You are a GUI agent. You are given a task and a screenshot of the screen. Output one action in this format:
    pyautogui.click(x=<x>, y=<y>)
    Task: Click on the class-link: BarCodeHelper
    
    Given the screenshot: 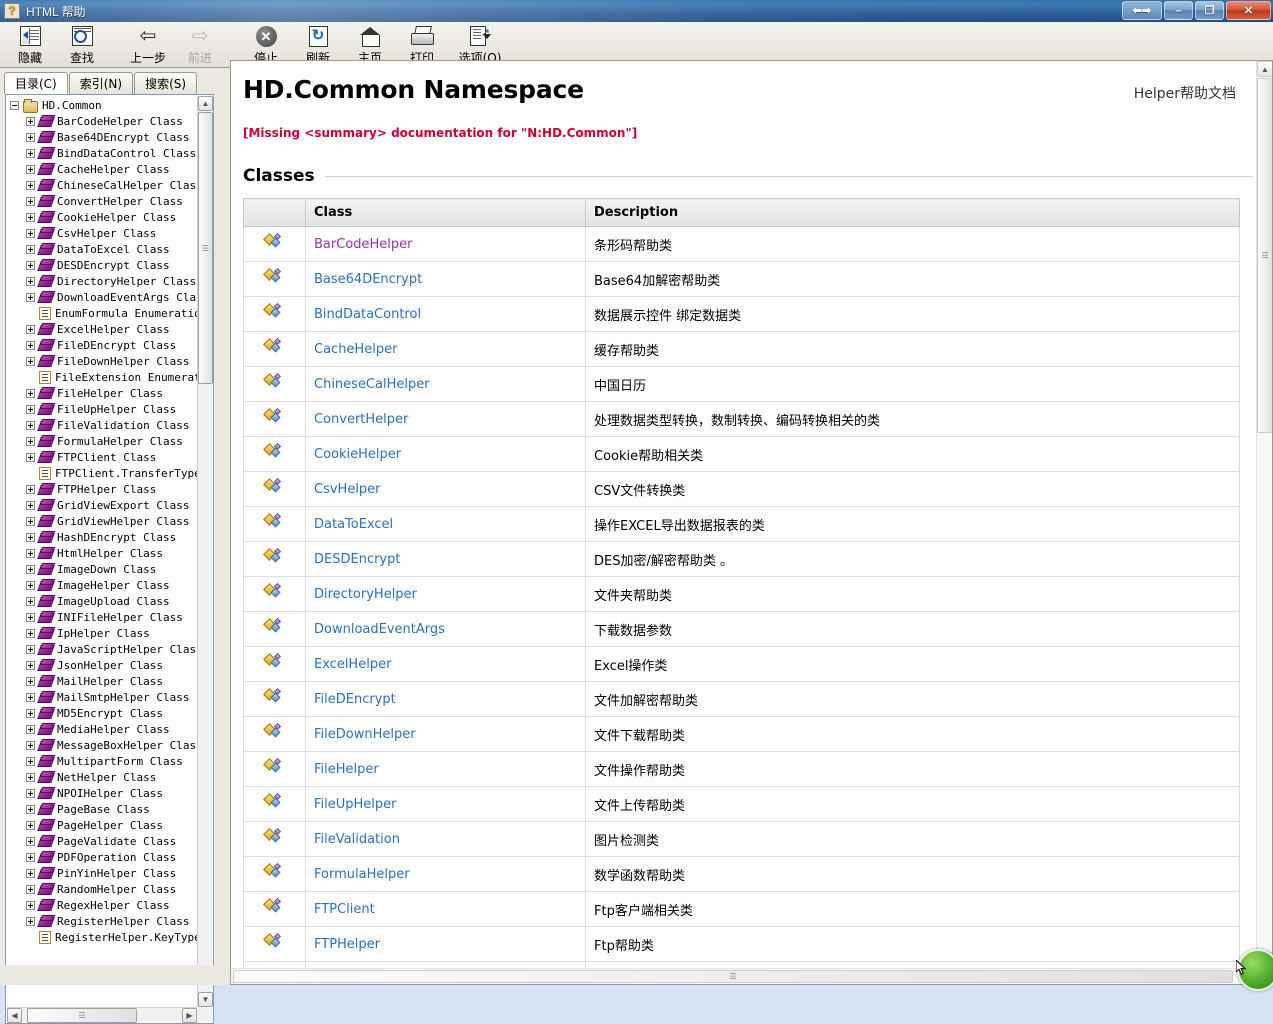 What is the action you would take?
    pyautogui.click(x=363, y=244)
    